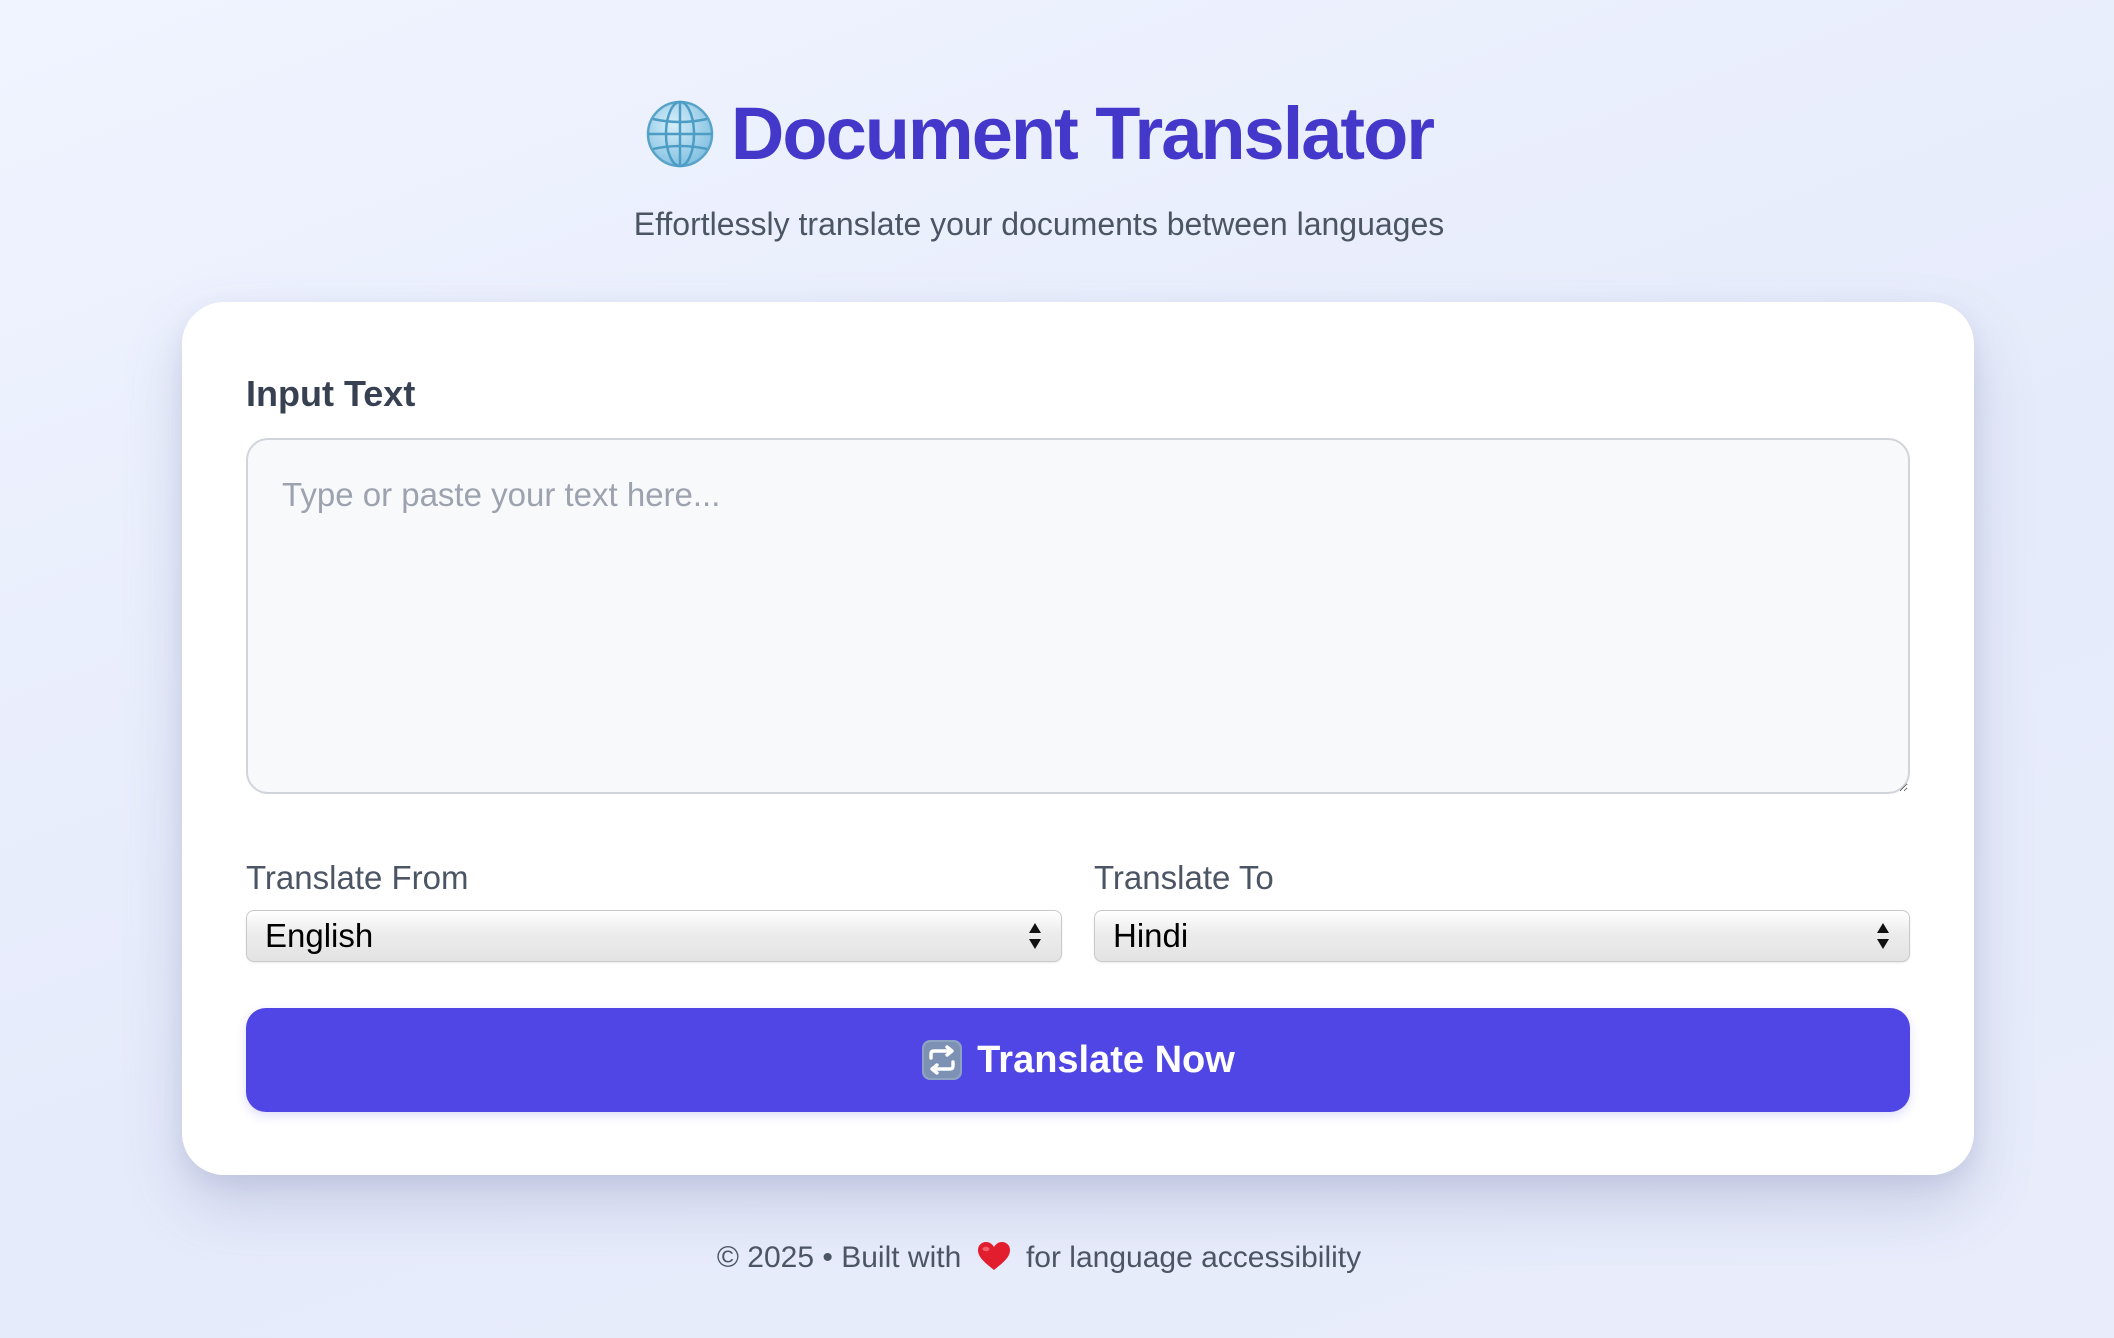 The height and width of the screenshot is (1338, 2114). What do you see at coordinates (1184, 877) in the screenshot?
I see `translate-to-label: Translate To` at bounding box center [1184, 877].